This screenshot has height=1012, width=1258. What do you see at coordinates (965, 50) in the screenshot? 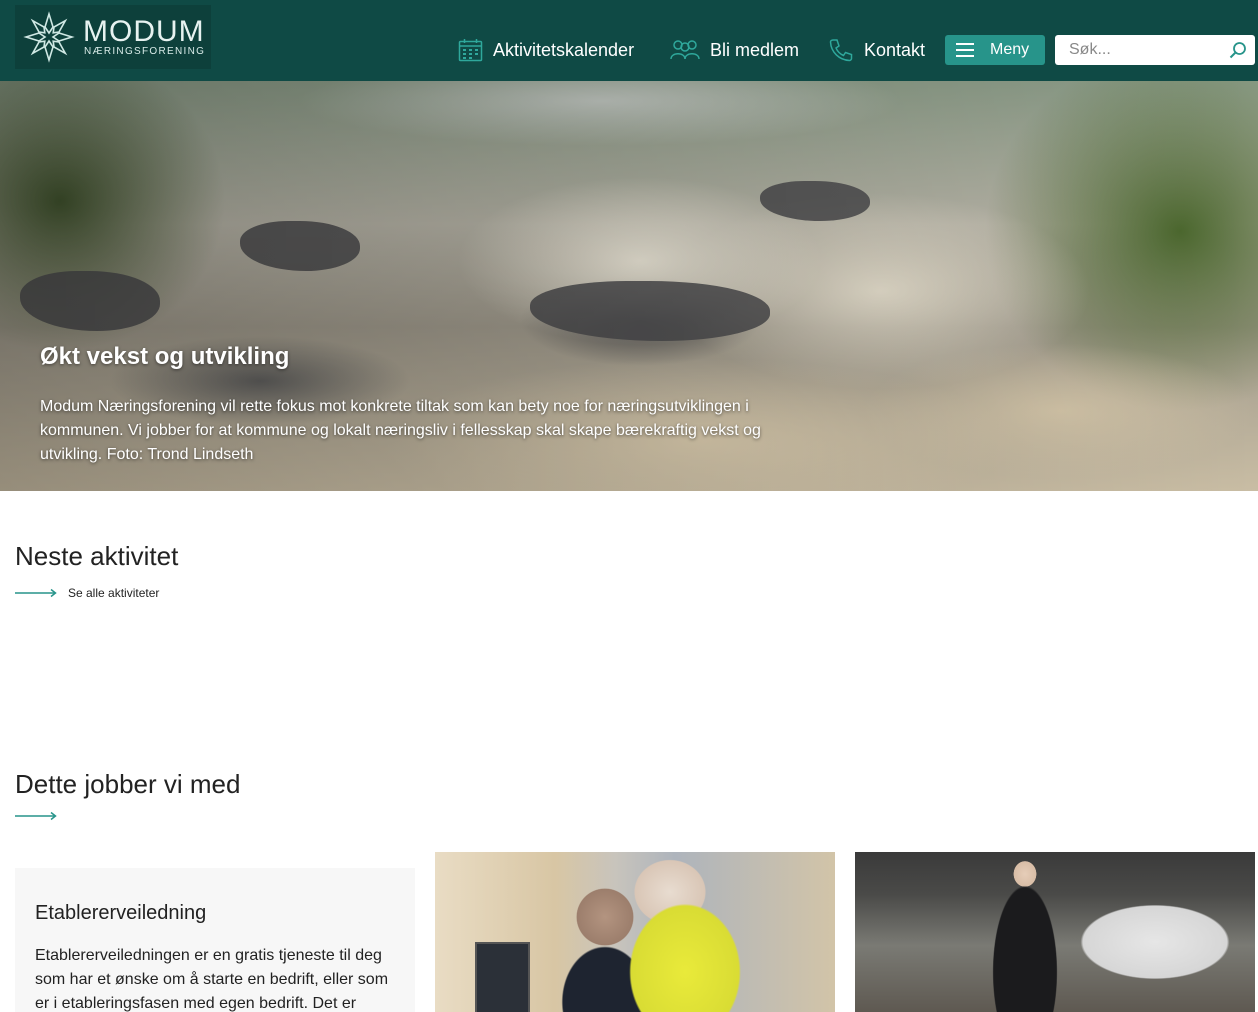
I see `hamburger-icon` at bounding box center [965, 50].